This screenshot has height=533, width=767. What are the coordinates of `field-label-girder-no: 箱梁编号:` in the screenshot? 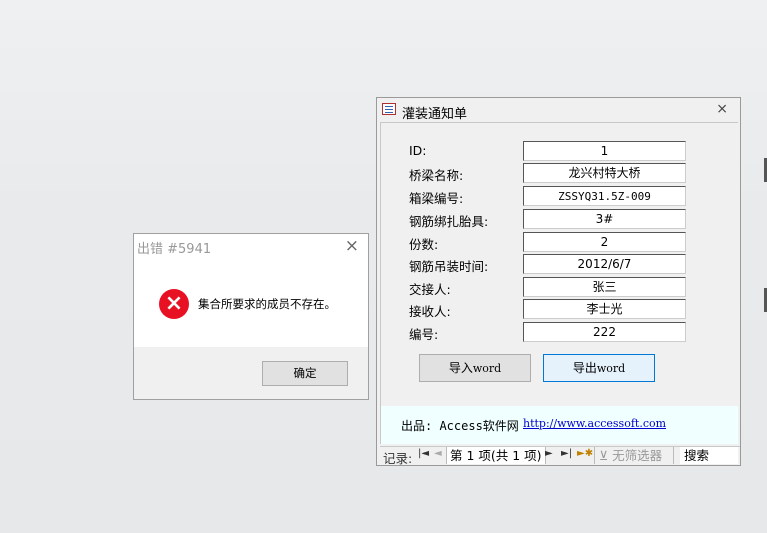 It's located at (436, 198).